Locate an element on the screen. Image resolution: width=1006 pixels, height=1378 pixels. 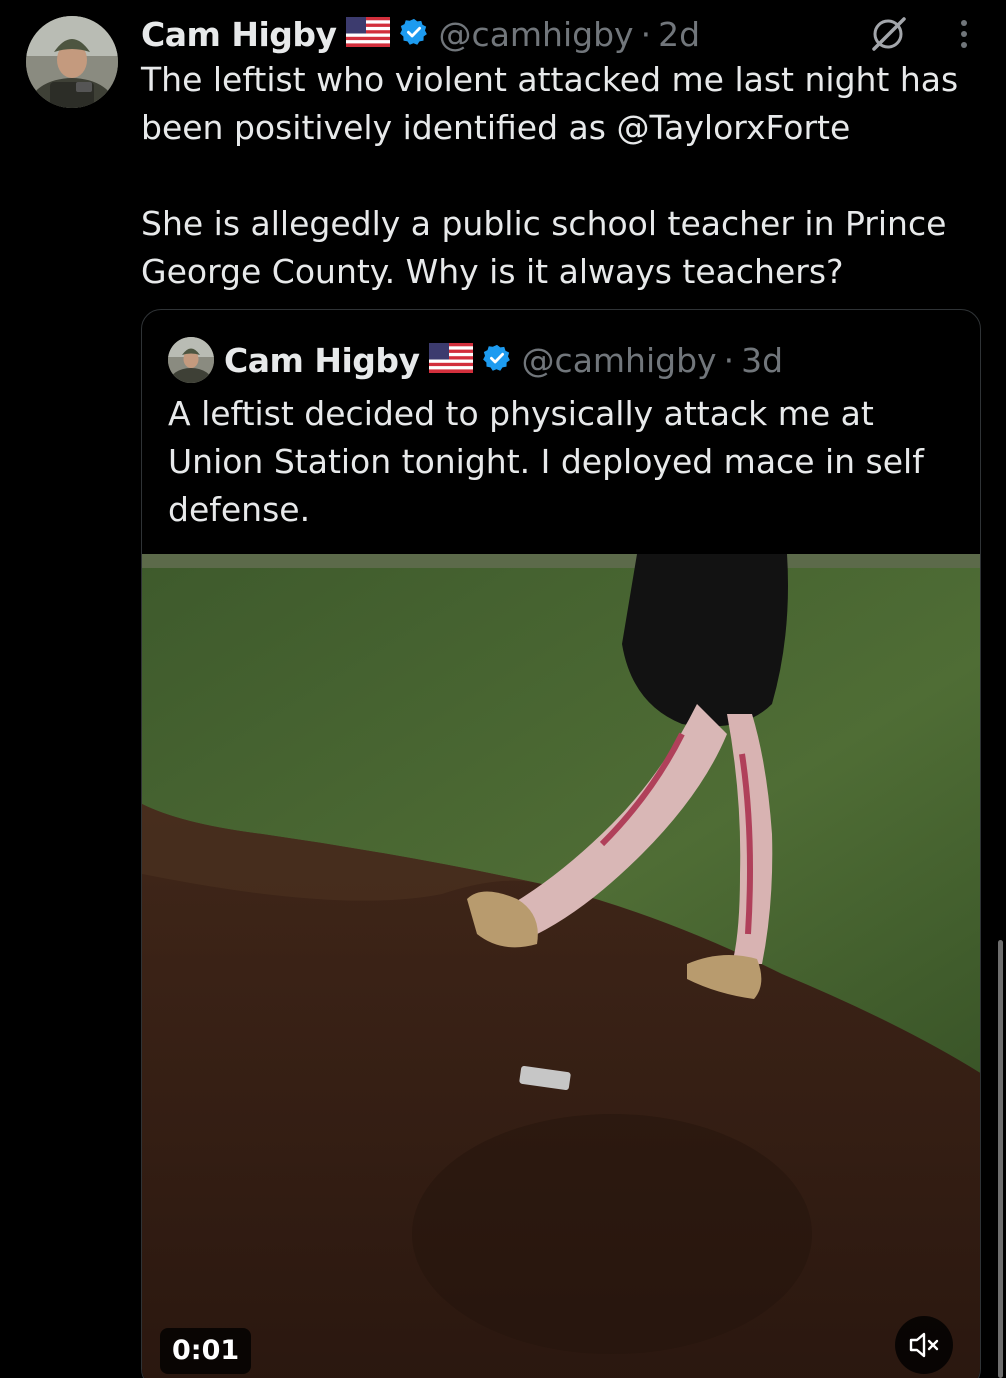
grok-icon is located at coordinates (889, 33).